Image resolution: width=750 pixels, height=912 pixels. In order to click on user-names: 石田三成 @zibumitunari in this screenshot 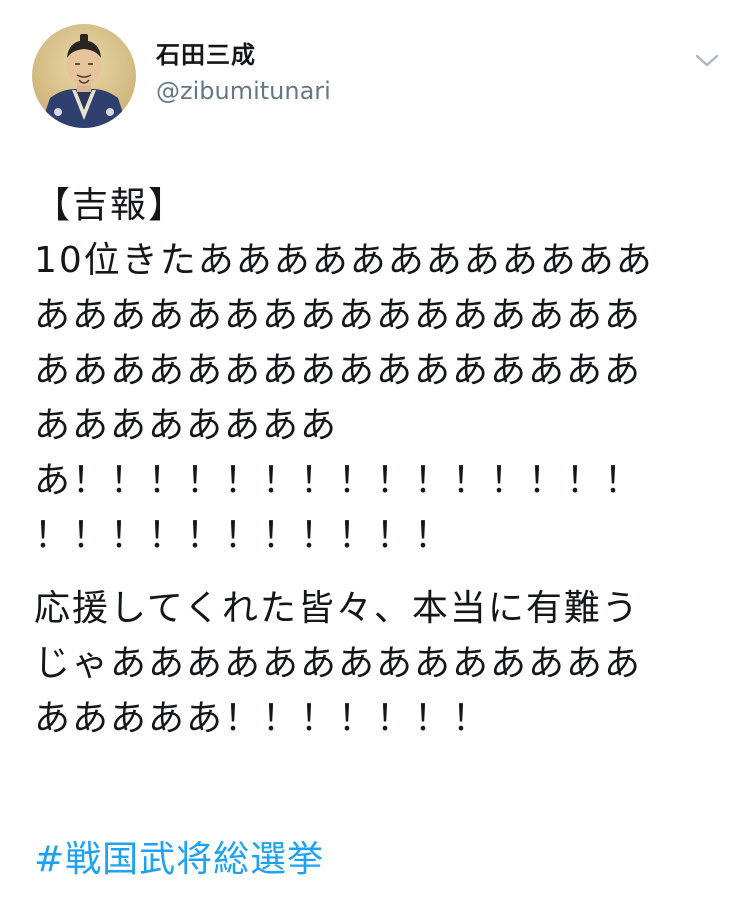, I will do `click(243, 73)`.